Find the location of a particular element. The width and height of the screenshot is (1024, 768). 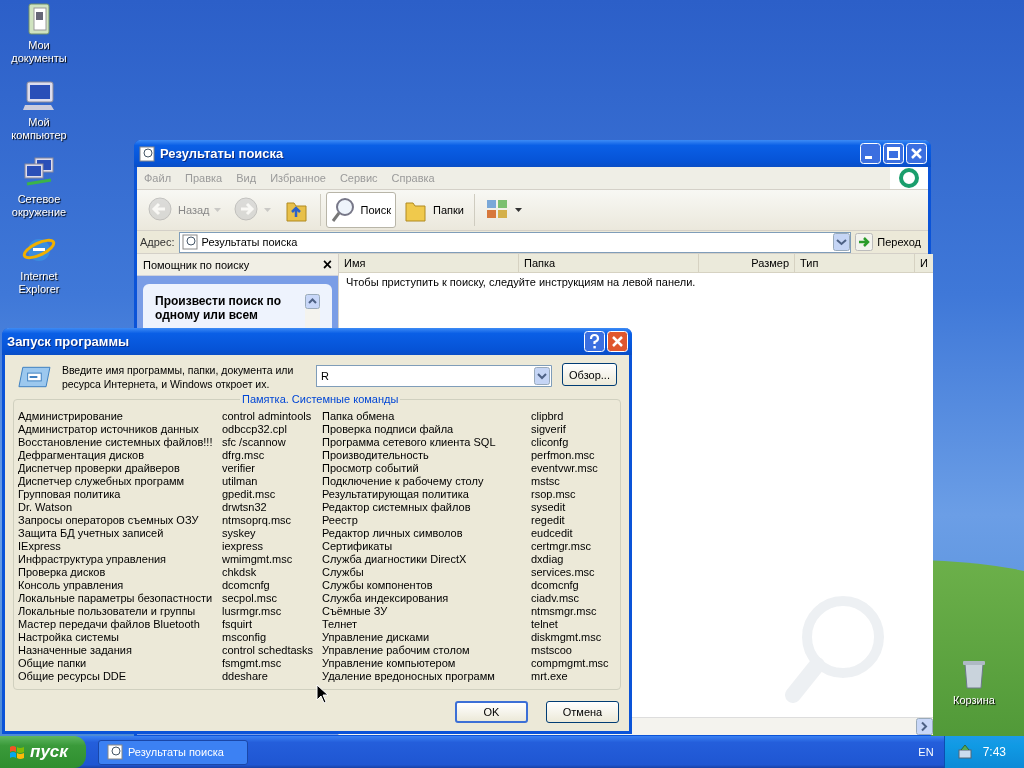

pane-title: Помощник по поиску is located at coordinates (196, 264).